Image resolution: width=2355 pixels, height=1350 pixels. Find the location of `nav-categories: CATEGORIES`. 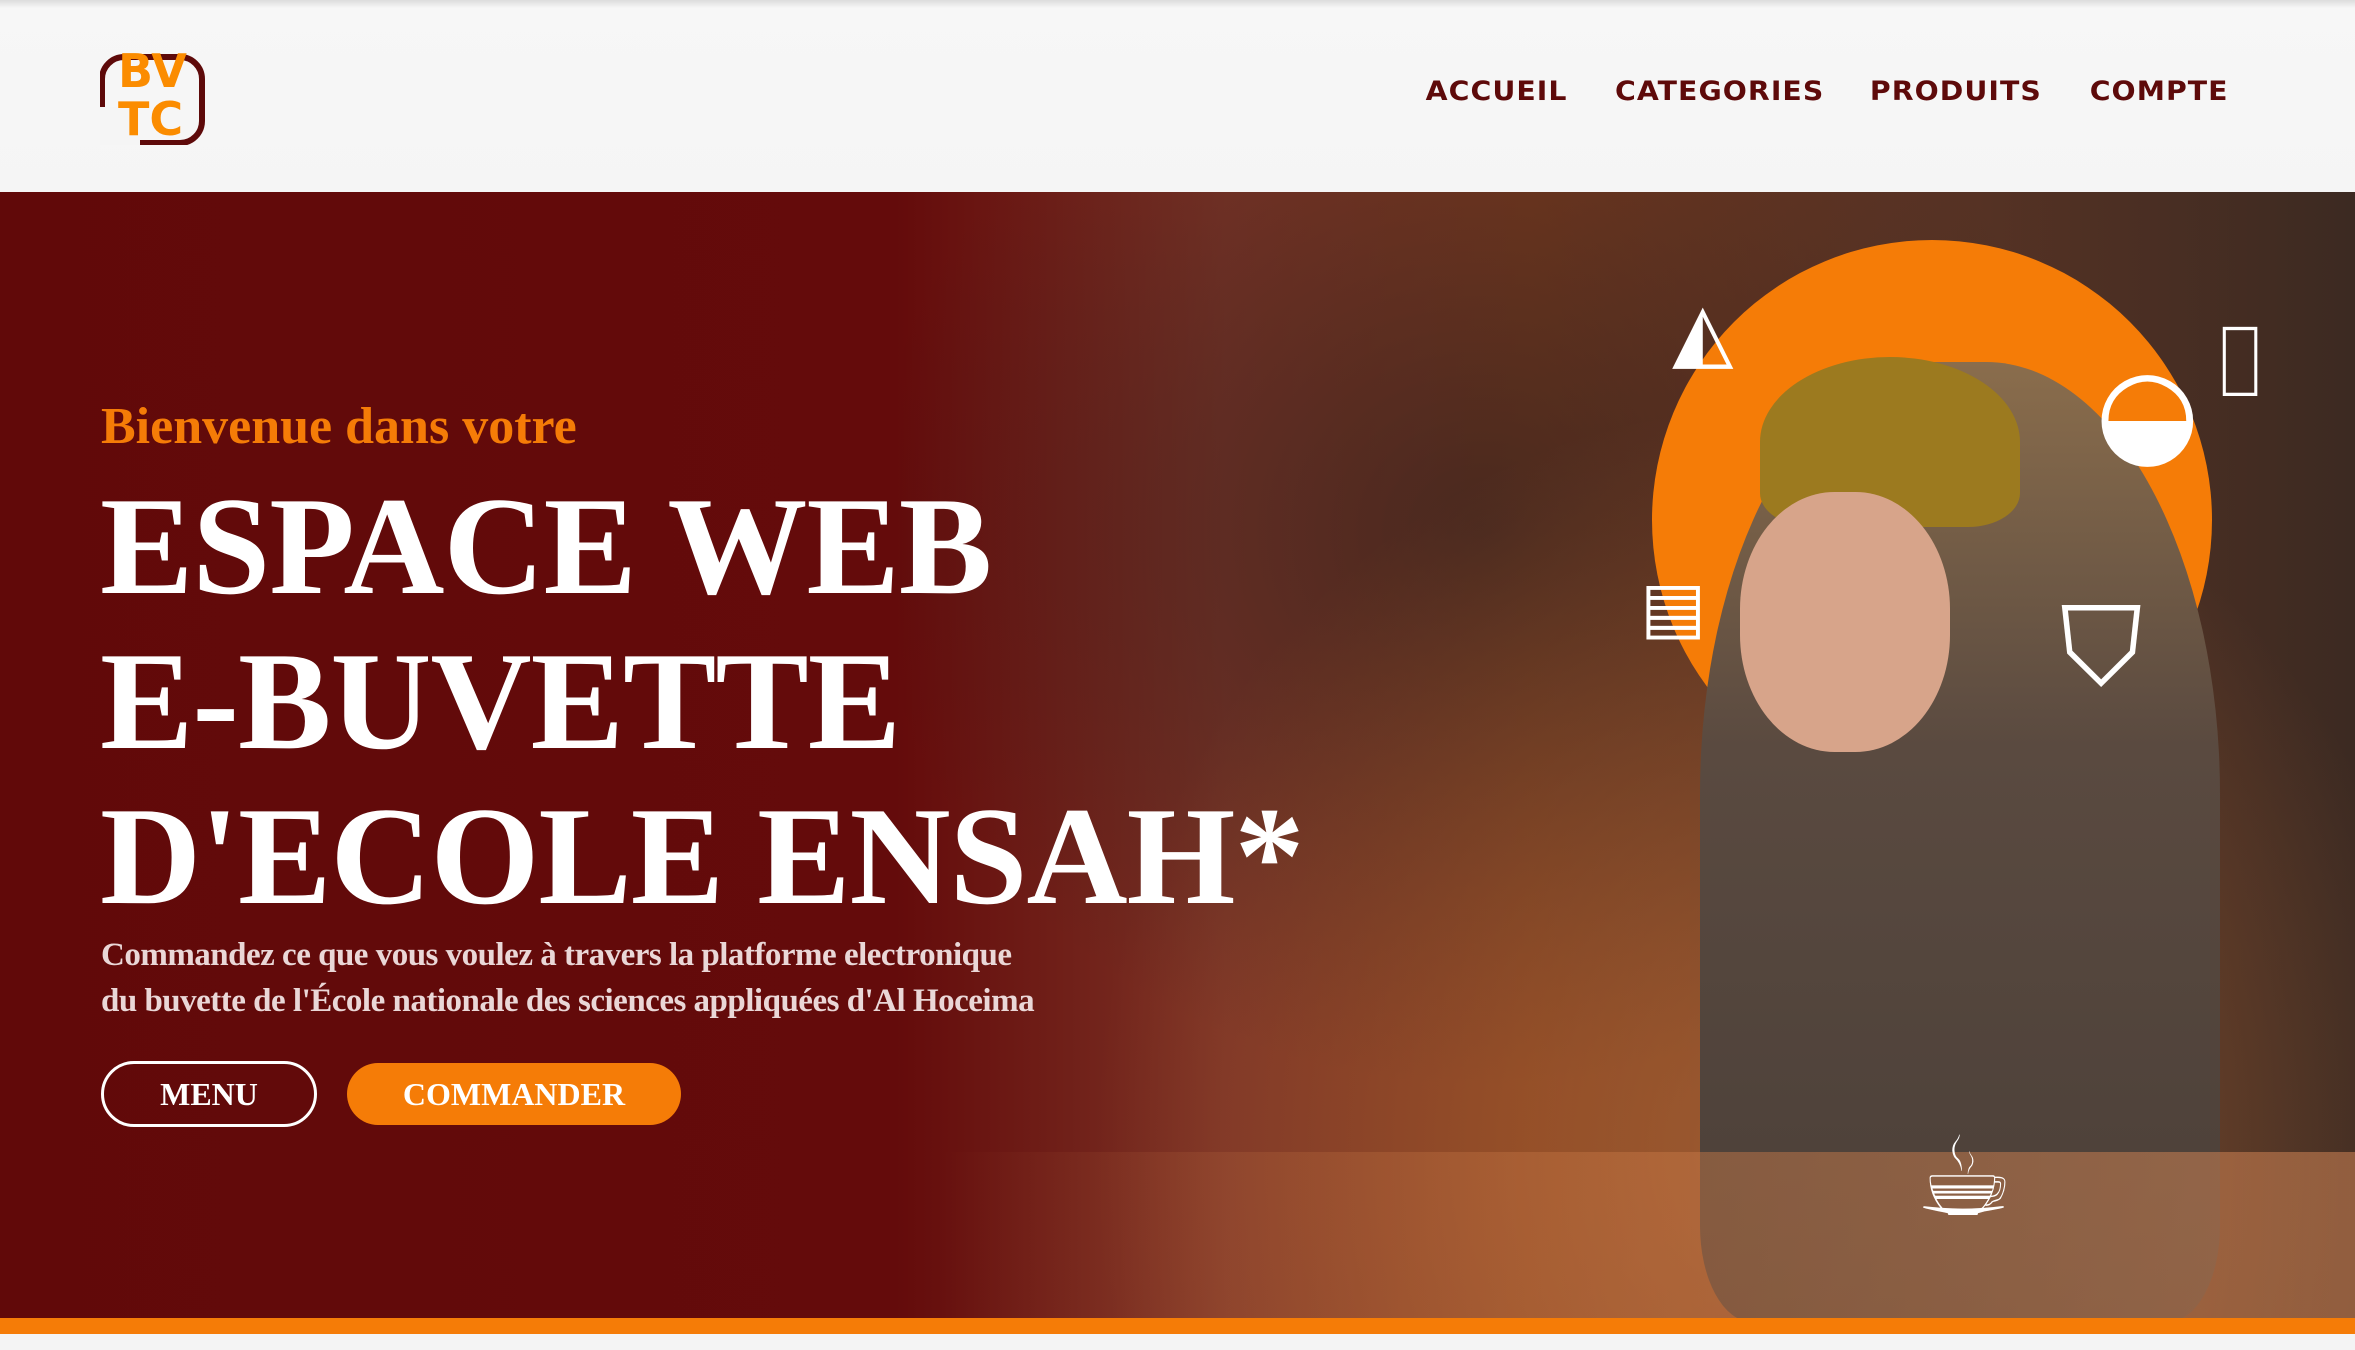

nav-categories: CATEGORIES is located at coordinates (1719, 91).